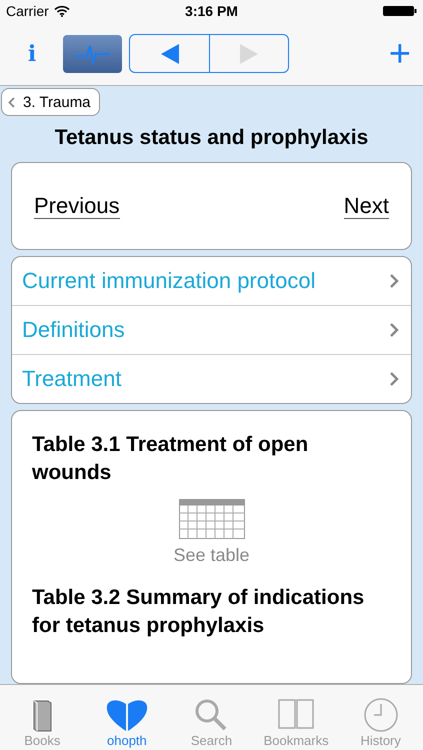 The width and height of the screenshot is (423, 750). I want to click on clock-time: 3:16 PM, so click(211, 11).